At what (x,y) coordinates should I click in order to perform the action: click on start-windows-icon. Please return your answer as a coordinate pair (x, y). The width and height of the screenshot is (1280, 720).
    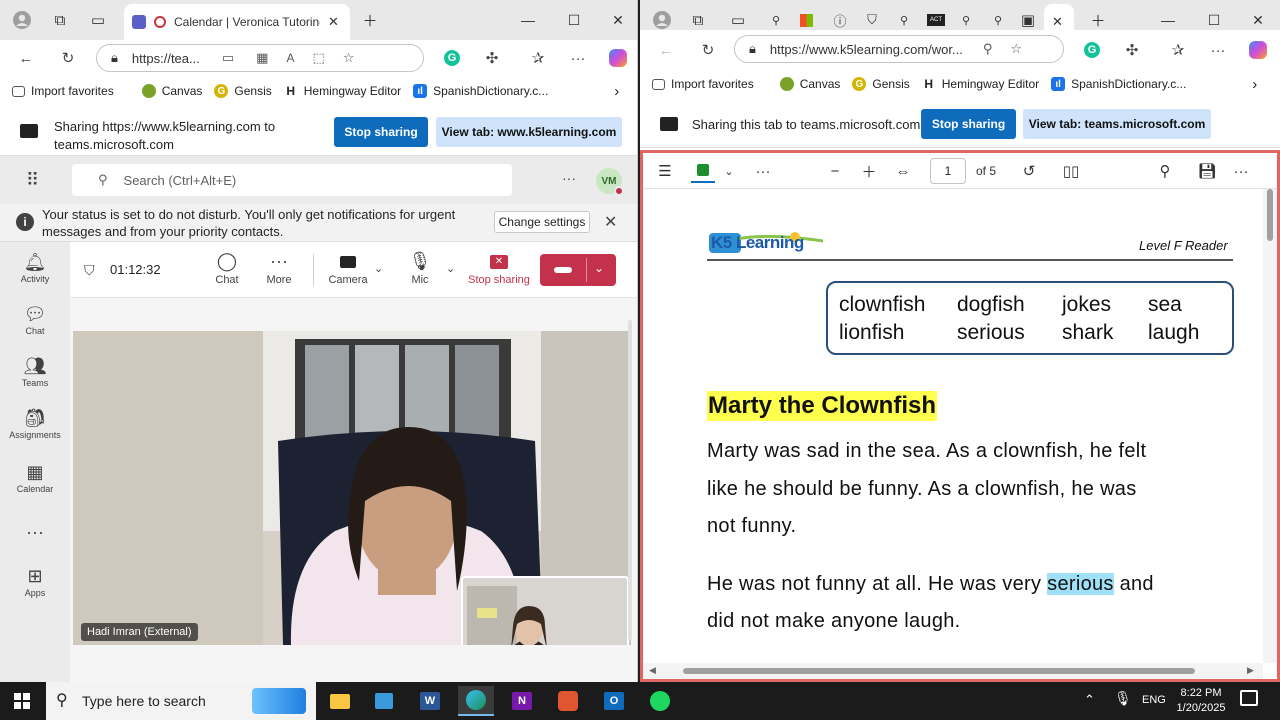
    Looking at the image, I should click on (22, 701).